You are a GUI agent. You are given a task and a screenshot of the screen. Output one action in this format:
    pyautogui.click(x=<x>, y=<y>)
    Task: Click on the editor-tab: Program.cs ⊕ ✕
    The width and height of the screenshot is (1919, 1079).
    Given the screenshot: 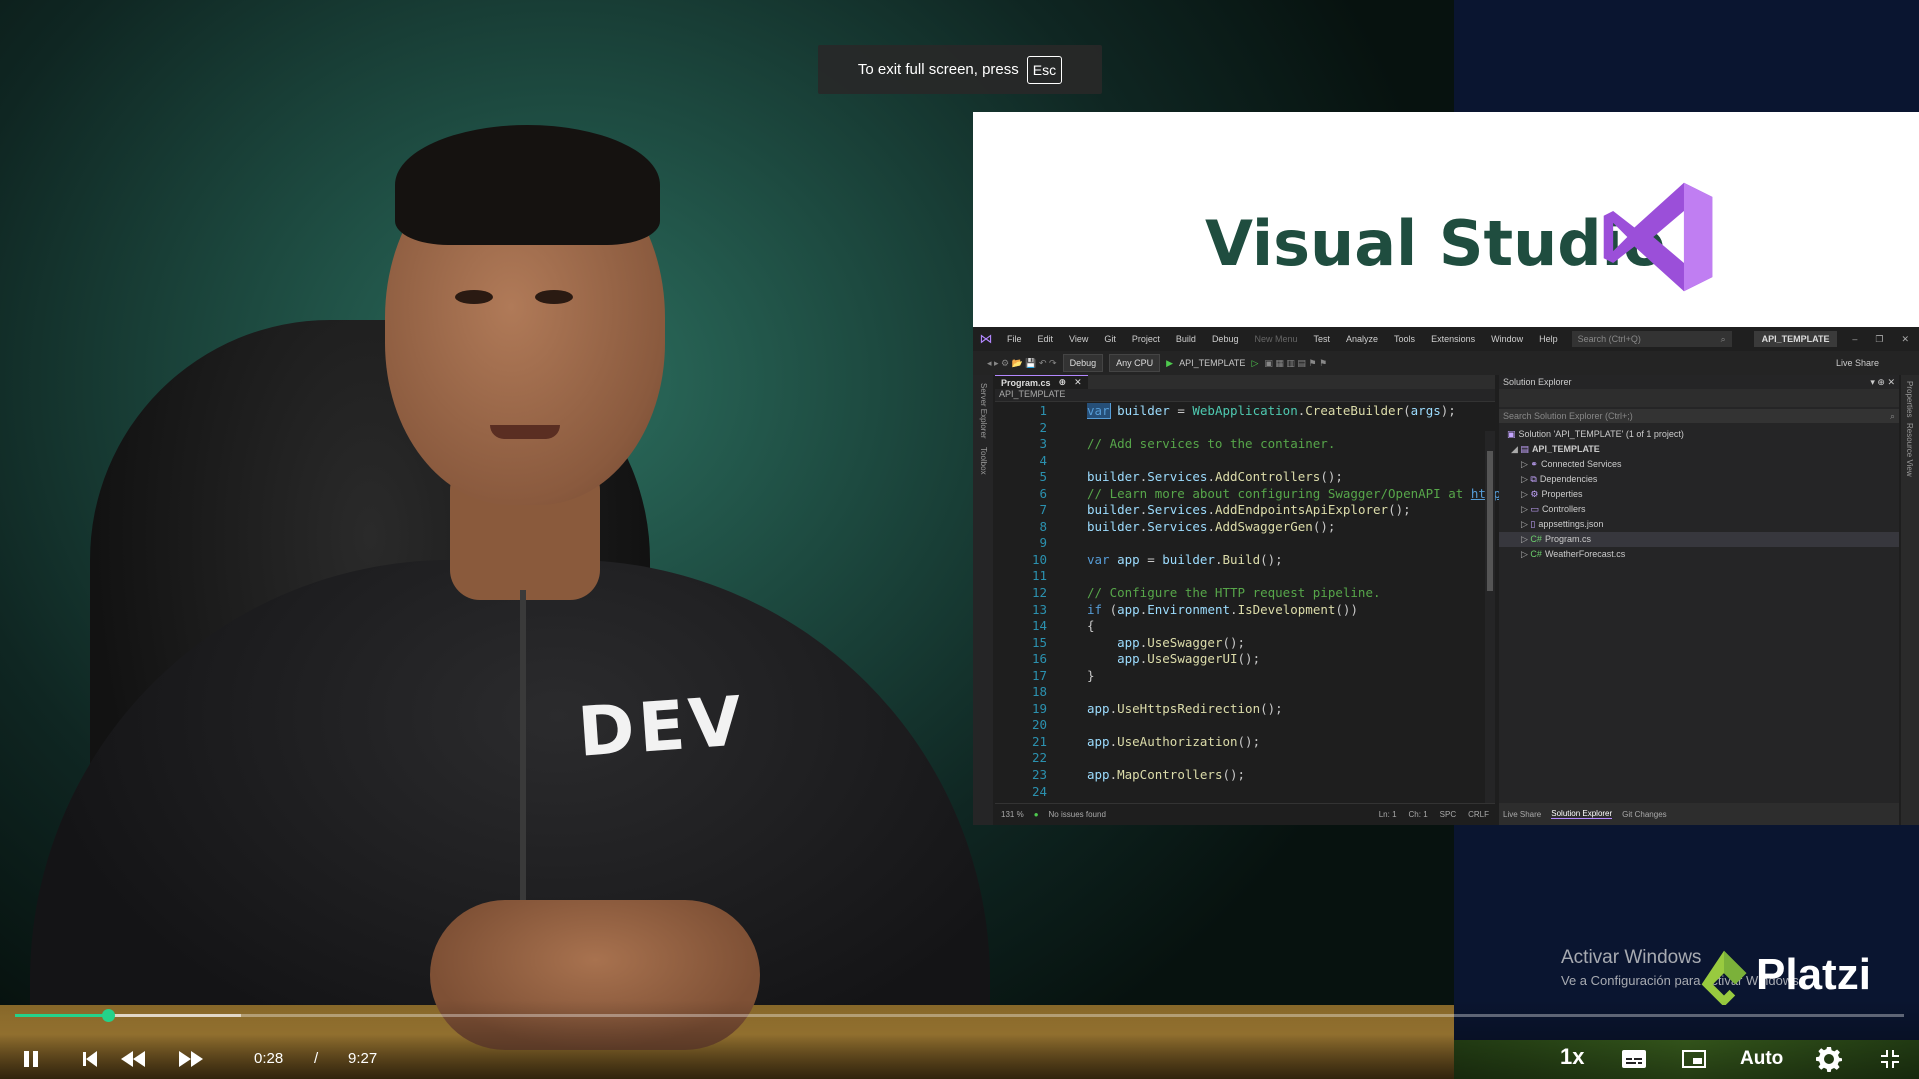 What is the action you would take?
    pyautogui.click(x=1041, y=382)
    